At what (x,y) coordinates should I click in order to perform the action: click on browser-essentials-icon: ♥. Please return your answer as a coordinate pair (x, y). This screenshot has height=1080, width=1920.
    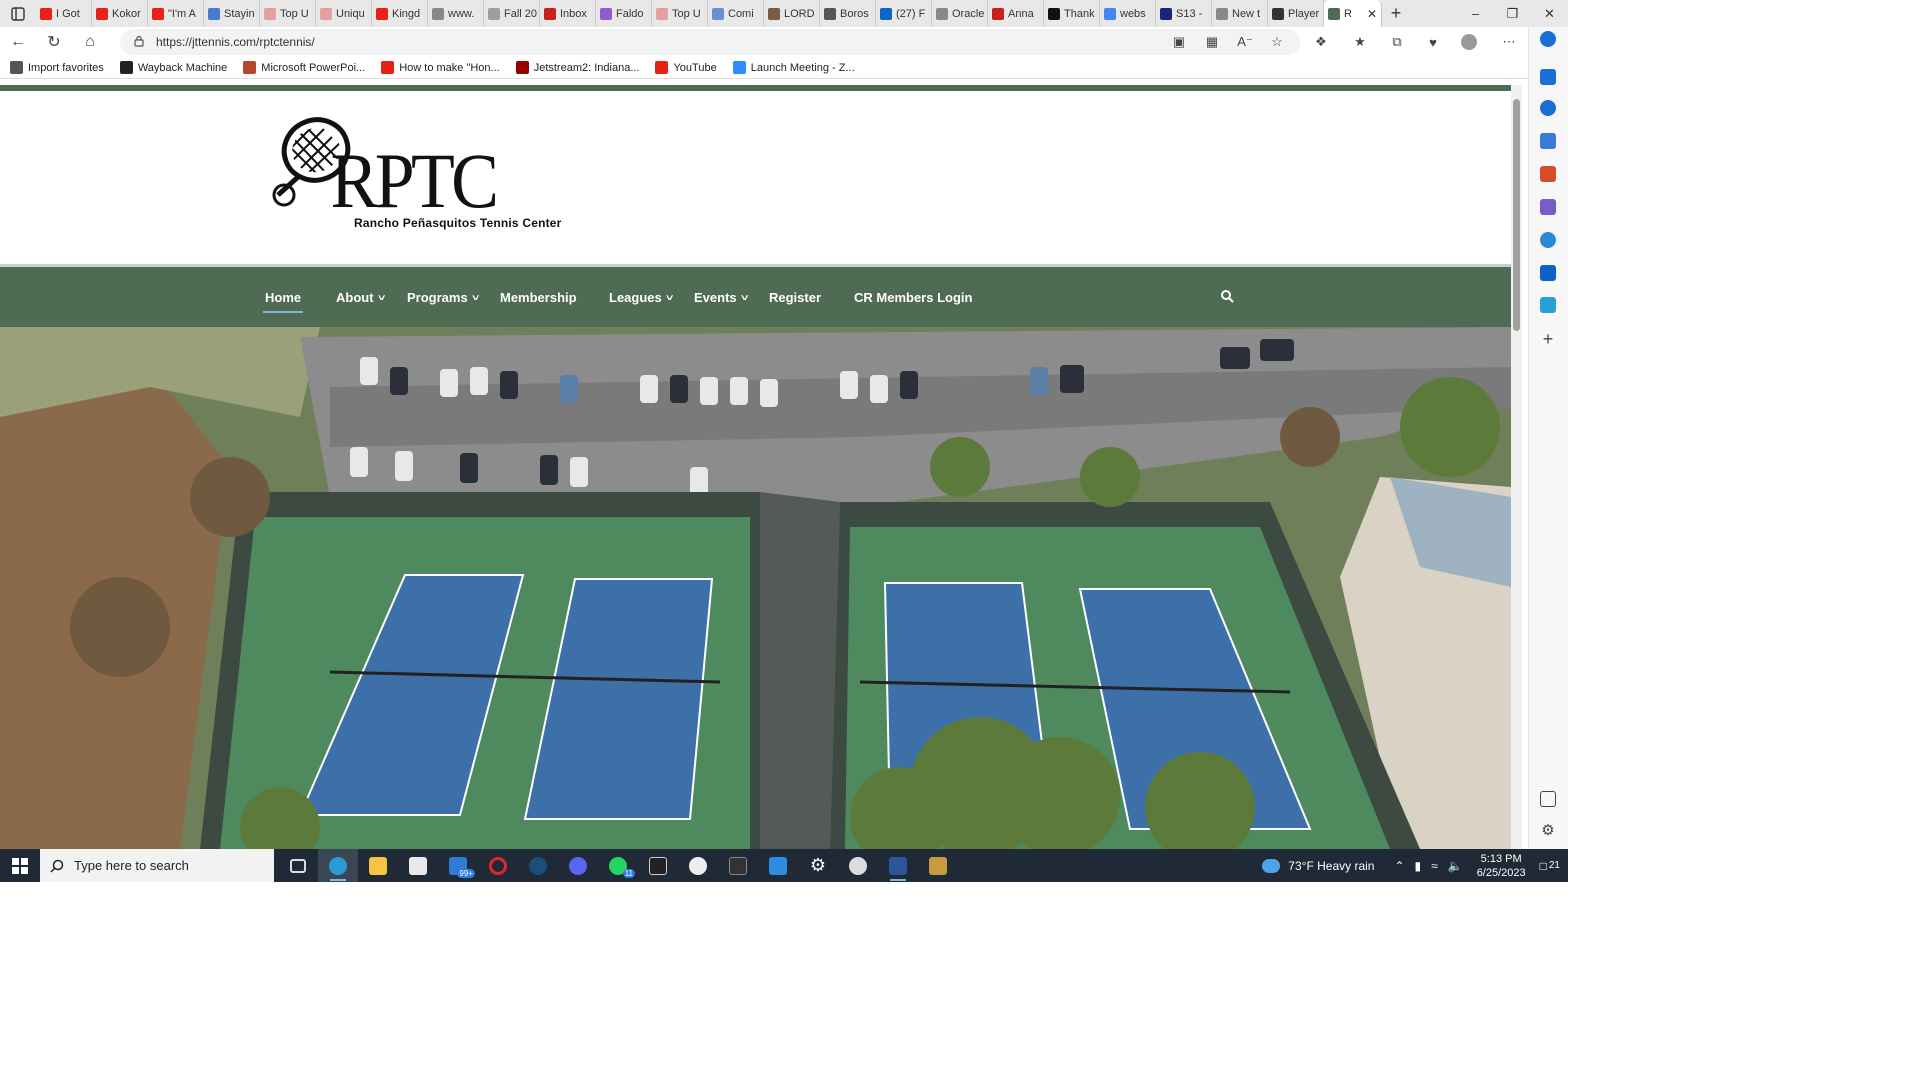
    Looking at the image, I should click on (1433, 42).